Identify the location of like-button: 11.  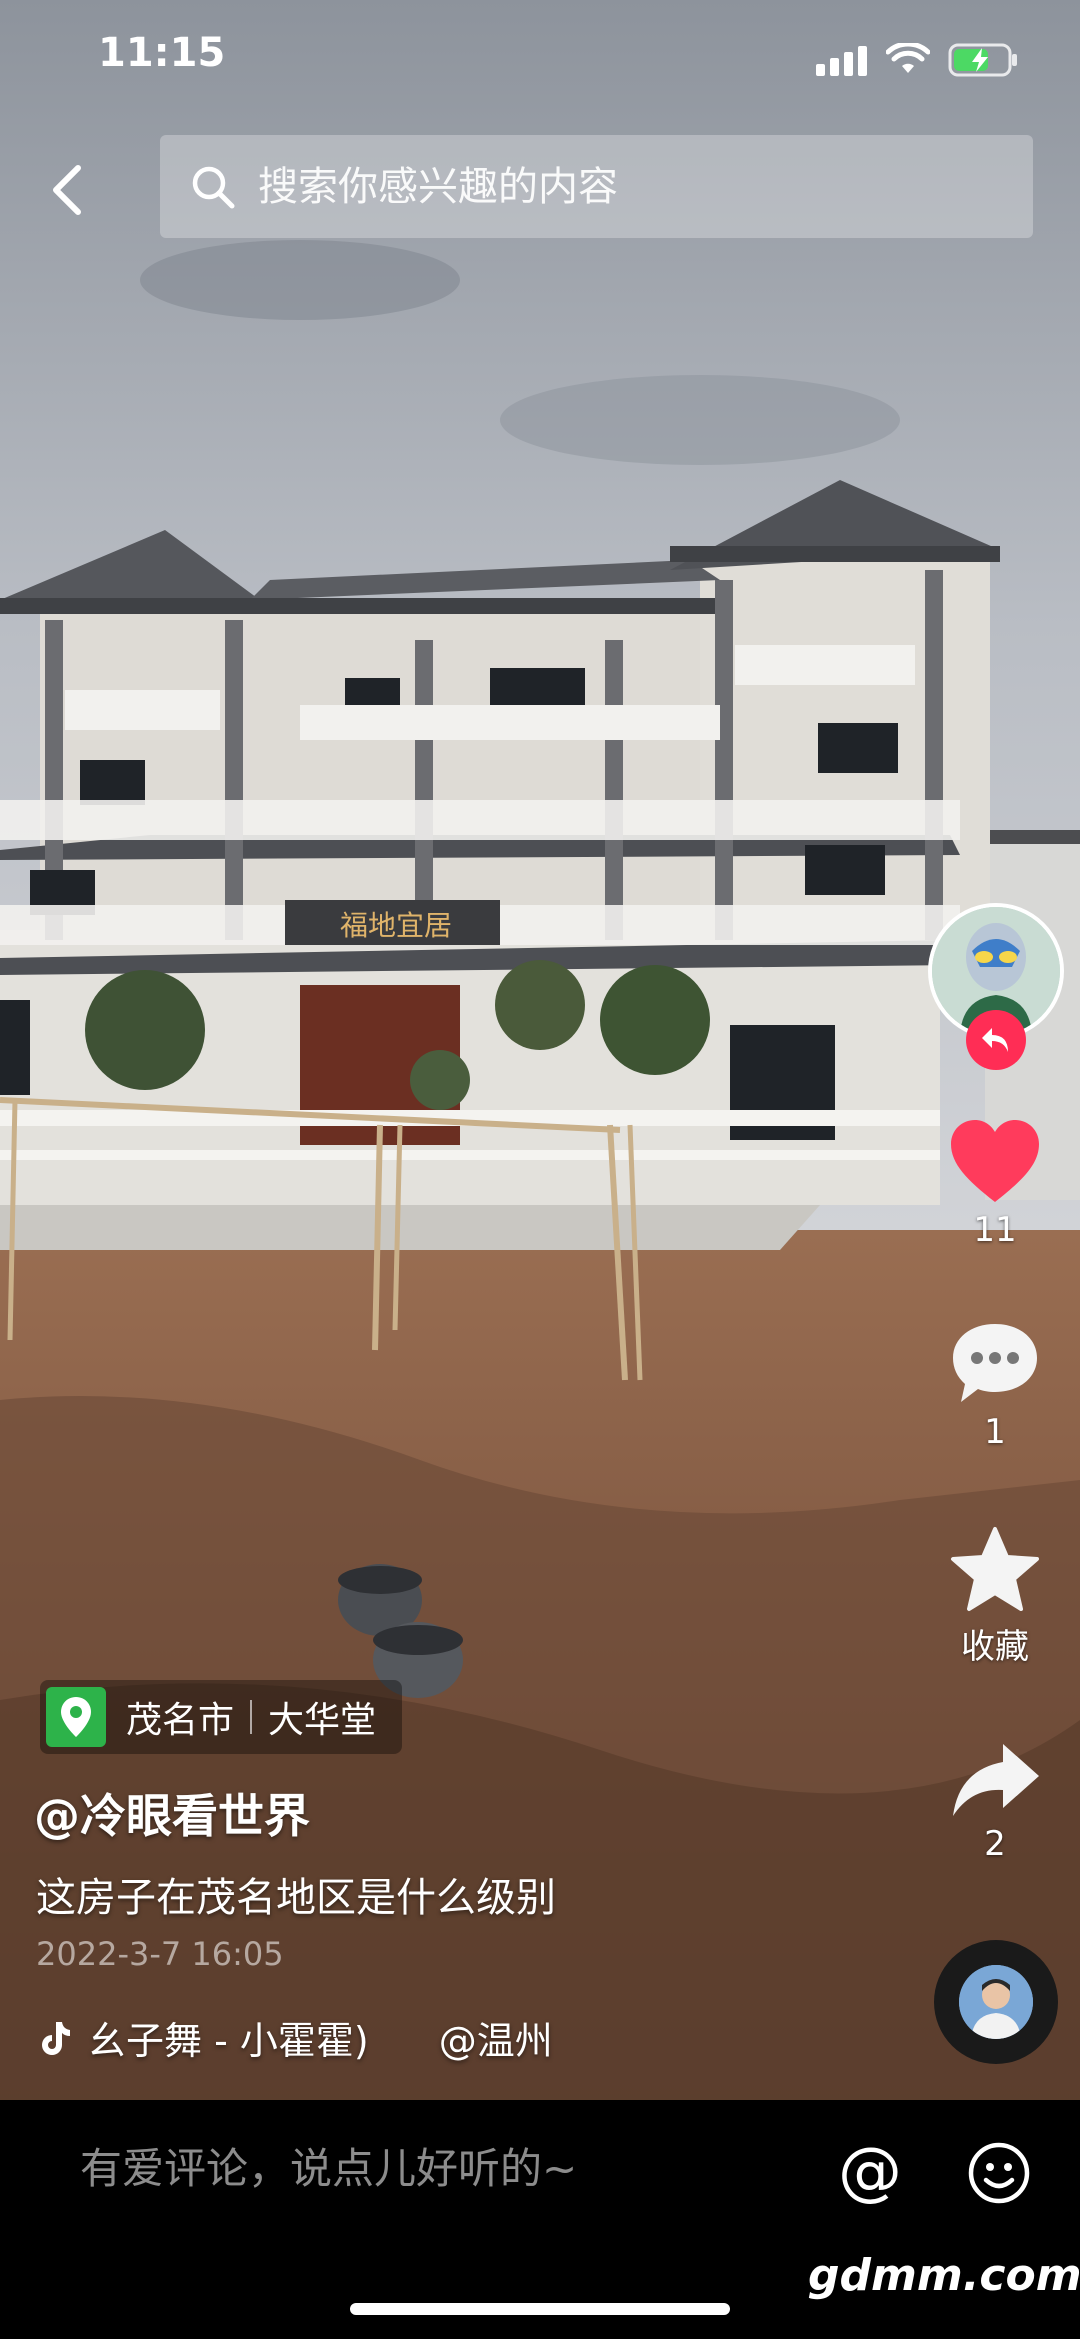
(995, 1184).